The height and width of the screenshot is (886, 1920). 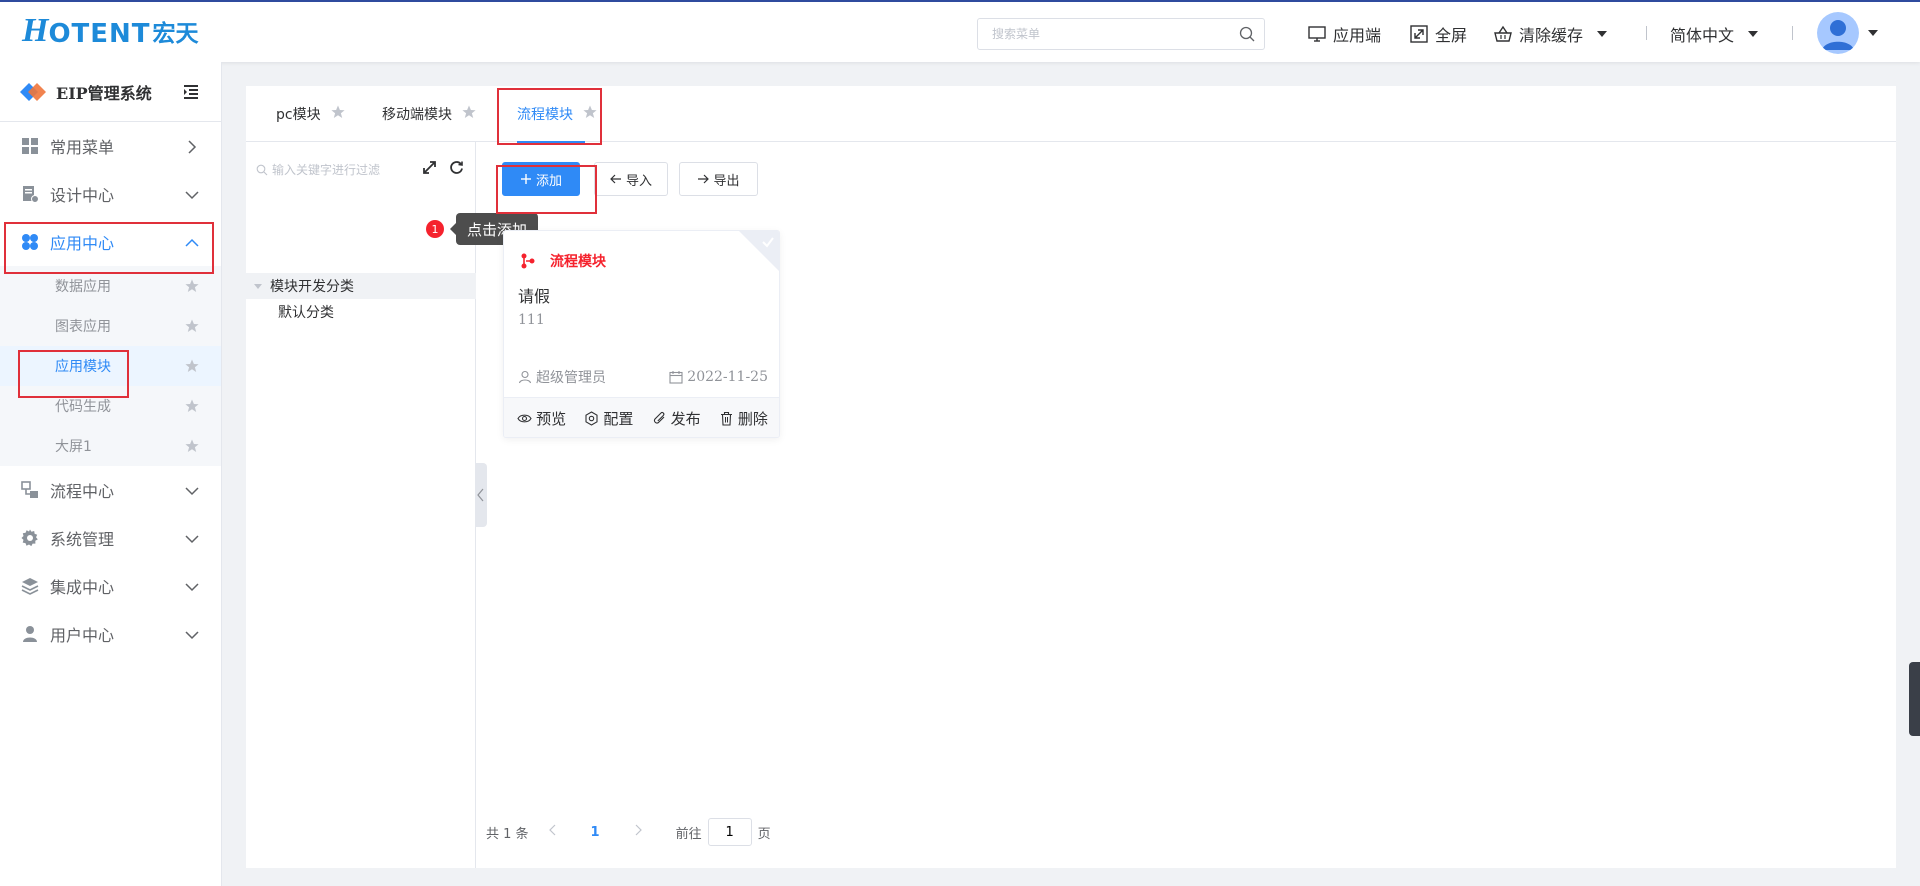 I want to click on menu-design-center: 设计中心, so click(x=110, y=194).